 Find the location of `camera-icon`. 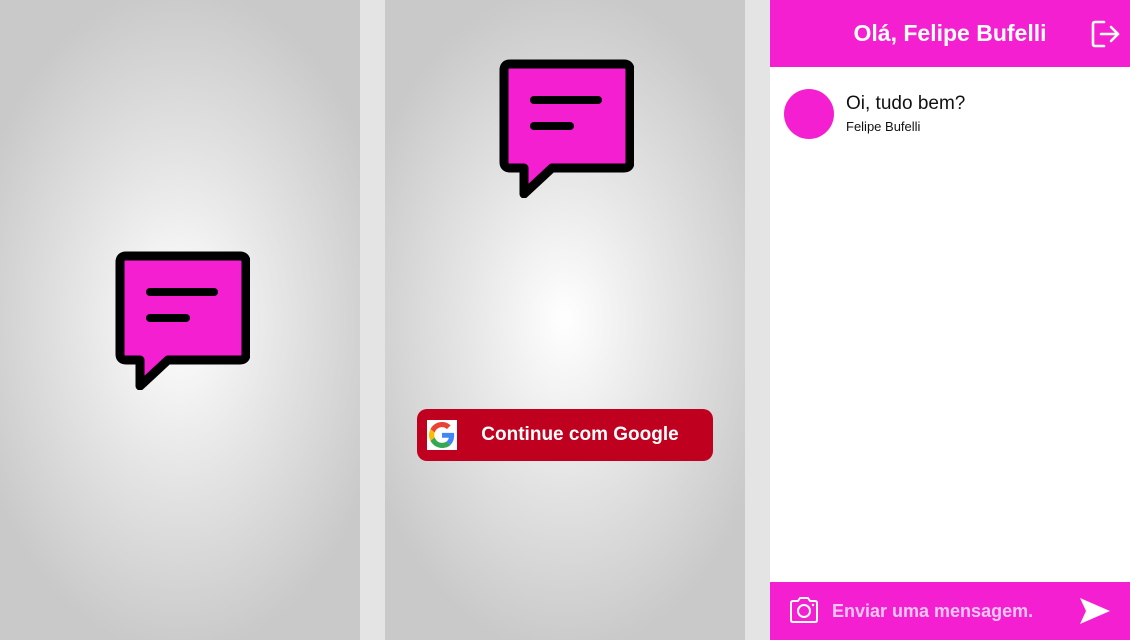

camera-icon is located at coordinates (804, 610).